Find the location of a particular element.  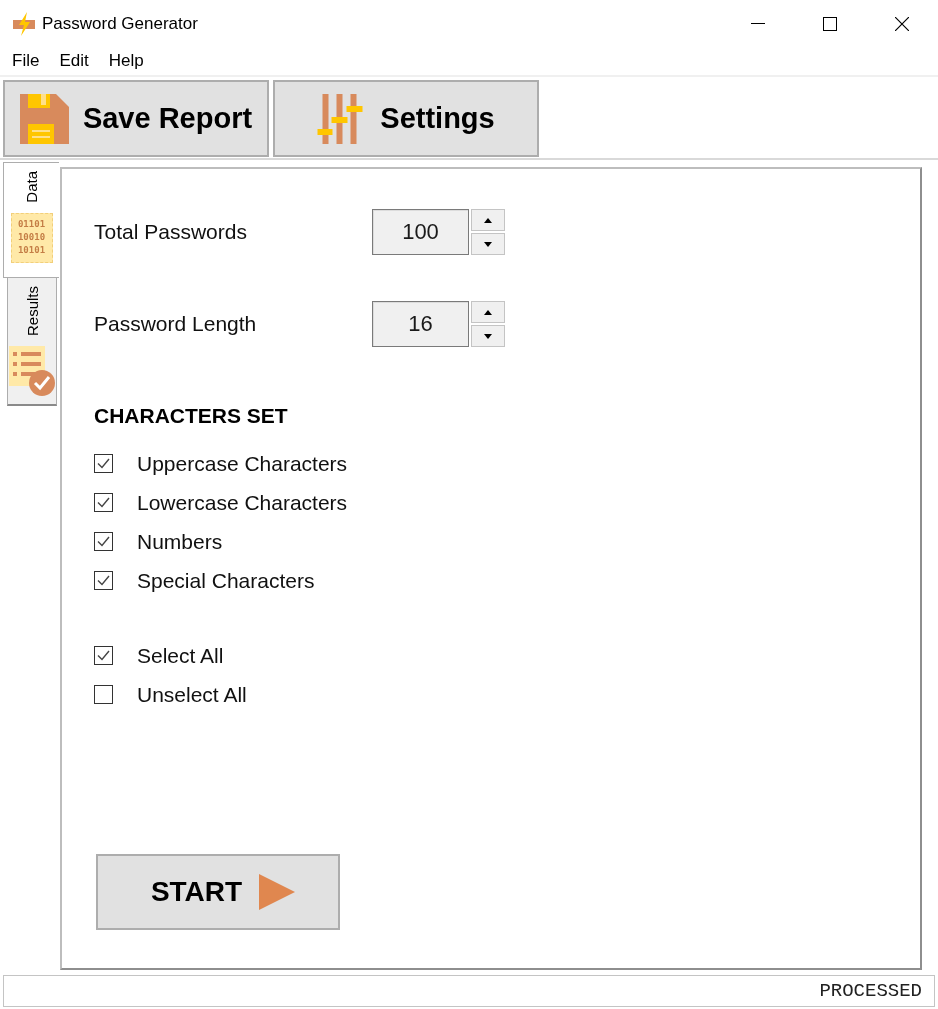

side-tab: Data 01101 10010 10101 is located at coordinates (31, 220).